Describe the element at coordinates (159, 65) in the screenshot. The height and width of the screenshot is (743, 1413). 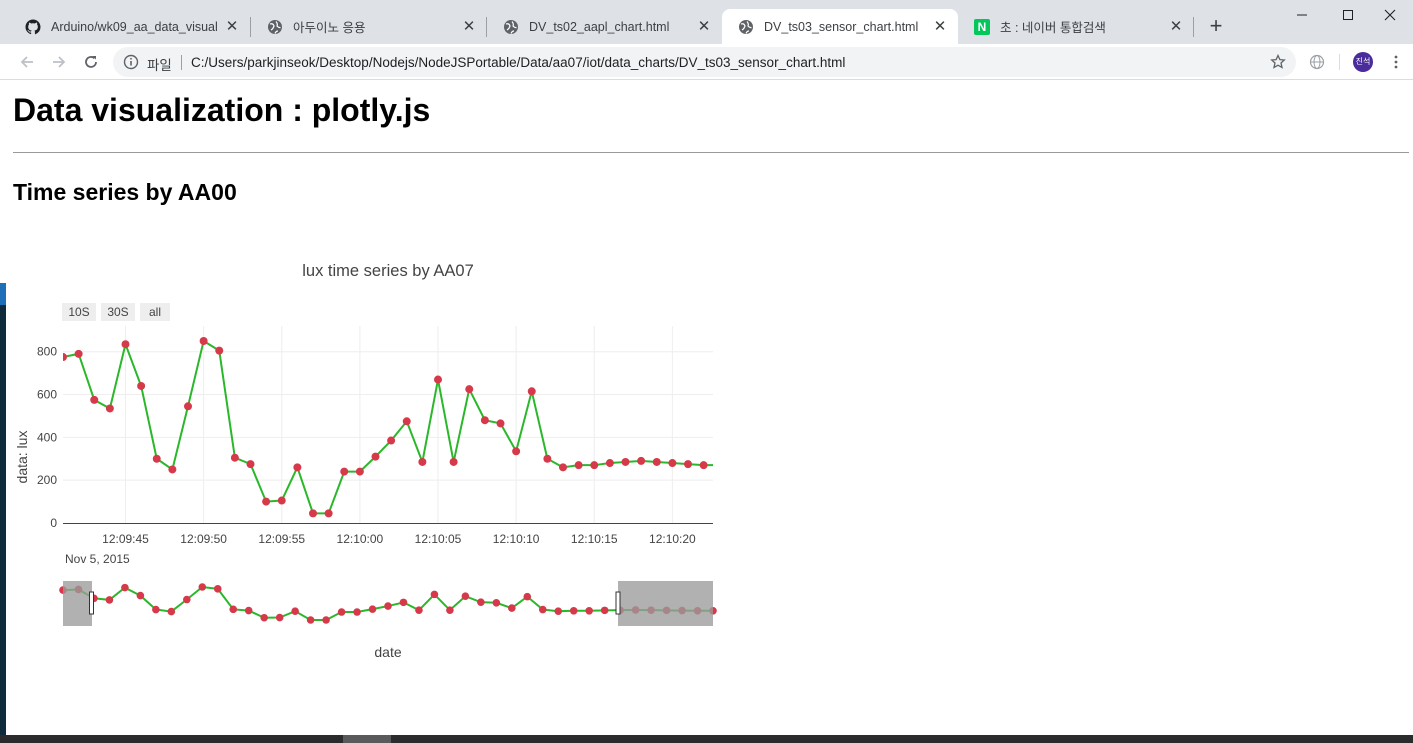
I see `scheme-label: 파일` at that location.